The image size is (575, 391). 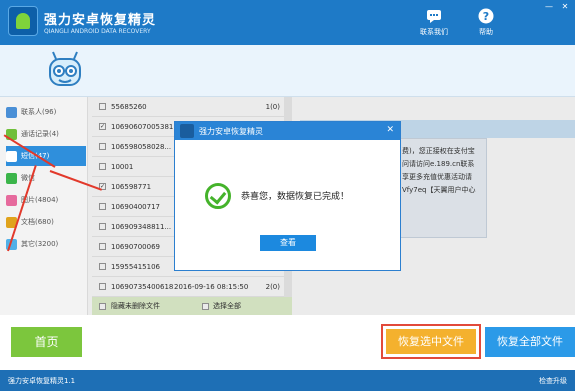 I want to click on contact-us-label: 联系我们, so click(x=434, y=32).